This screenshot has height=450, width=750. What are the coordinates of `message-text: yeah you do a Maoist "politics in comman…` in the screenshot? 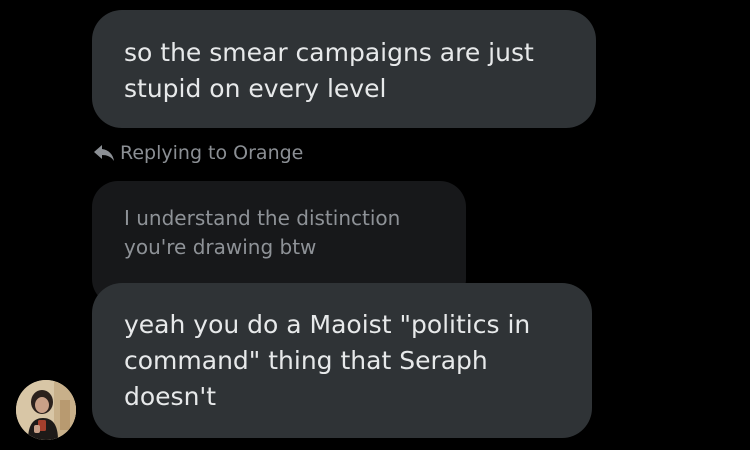 It's located at (327, 360).